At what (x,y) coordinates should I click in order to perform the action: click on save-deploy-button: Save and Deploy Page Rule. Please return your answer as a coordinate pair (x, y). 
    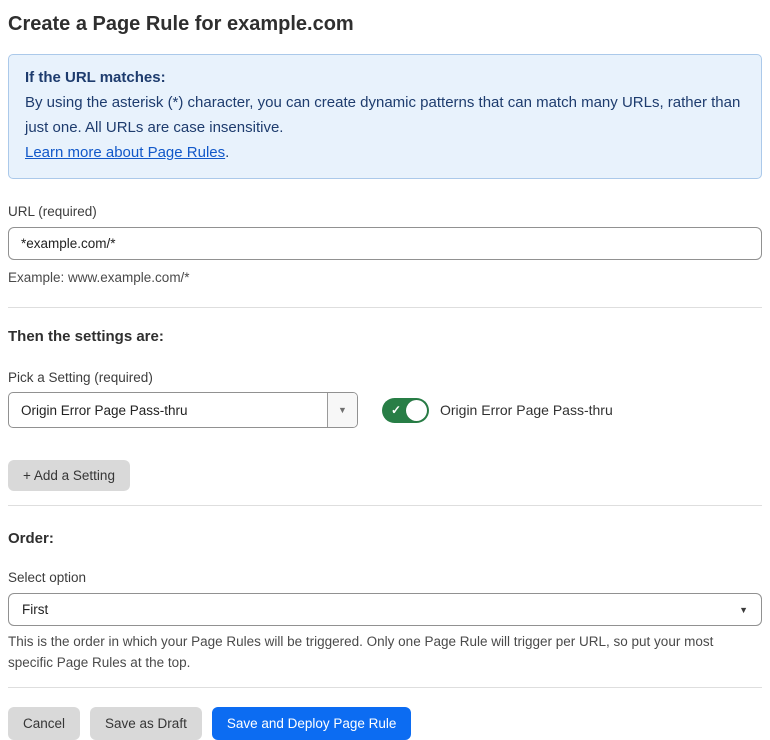
    Looking at the image, I should click on (311, 723).